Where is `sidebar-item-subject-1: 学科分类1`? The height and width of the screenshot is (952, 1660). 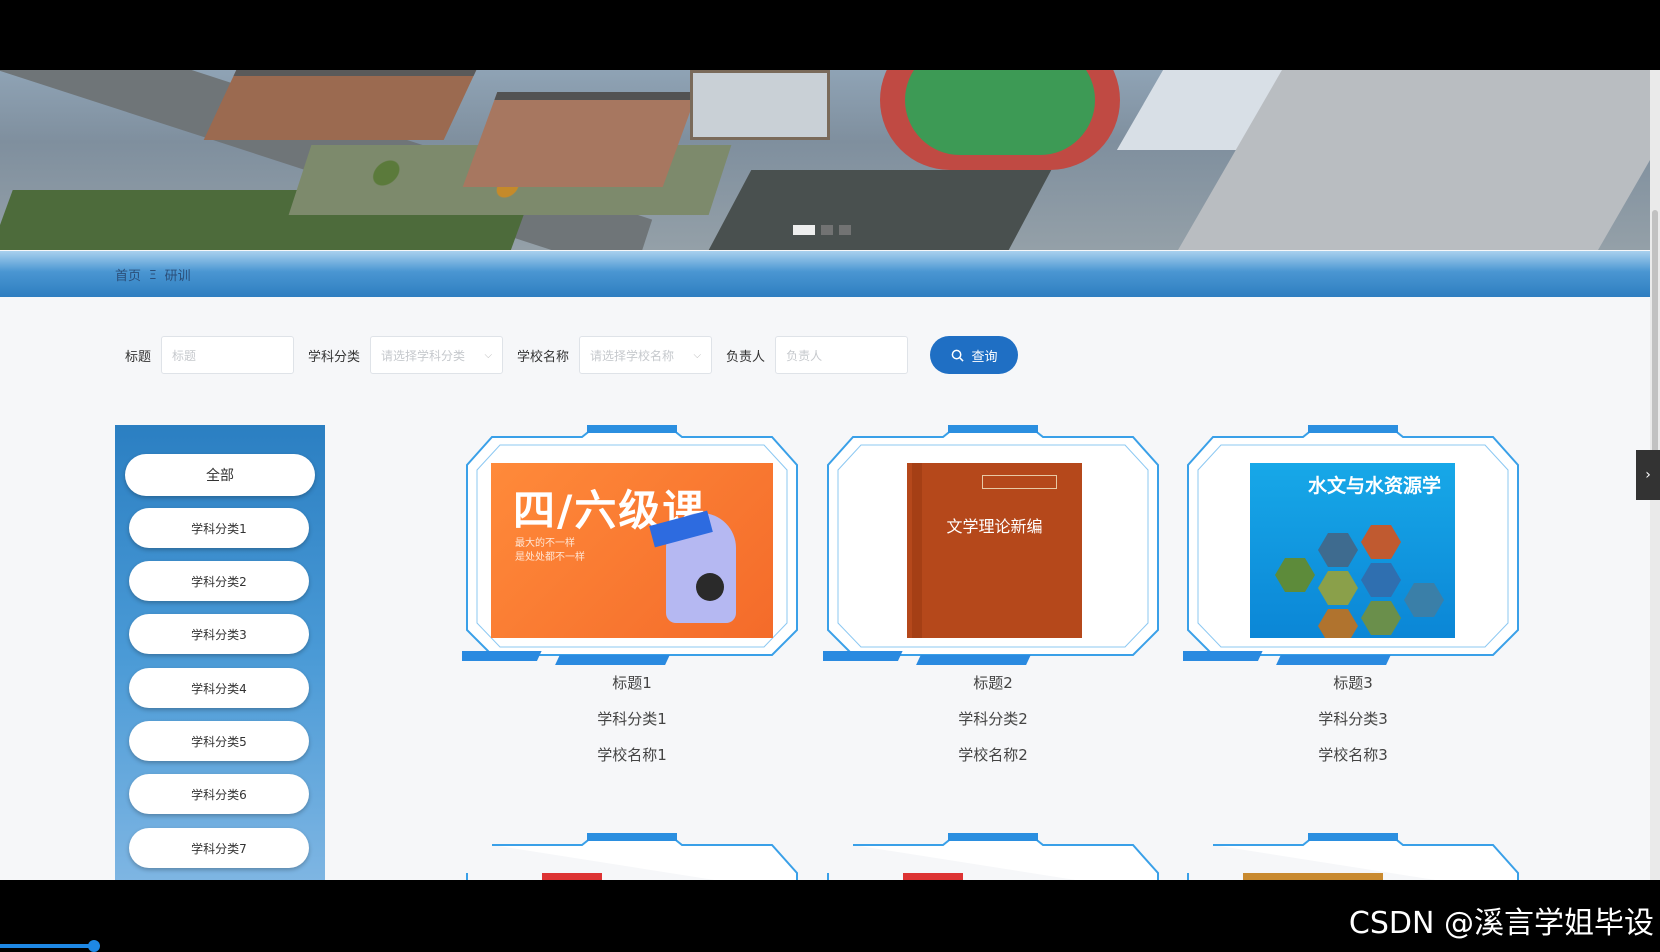
sidebar-item-subject-1: 学科分类1 is located at coordinates (219, 528).